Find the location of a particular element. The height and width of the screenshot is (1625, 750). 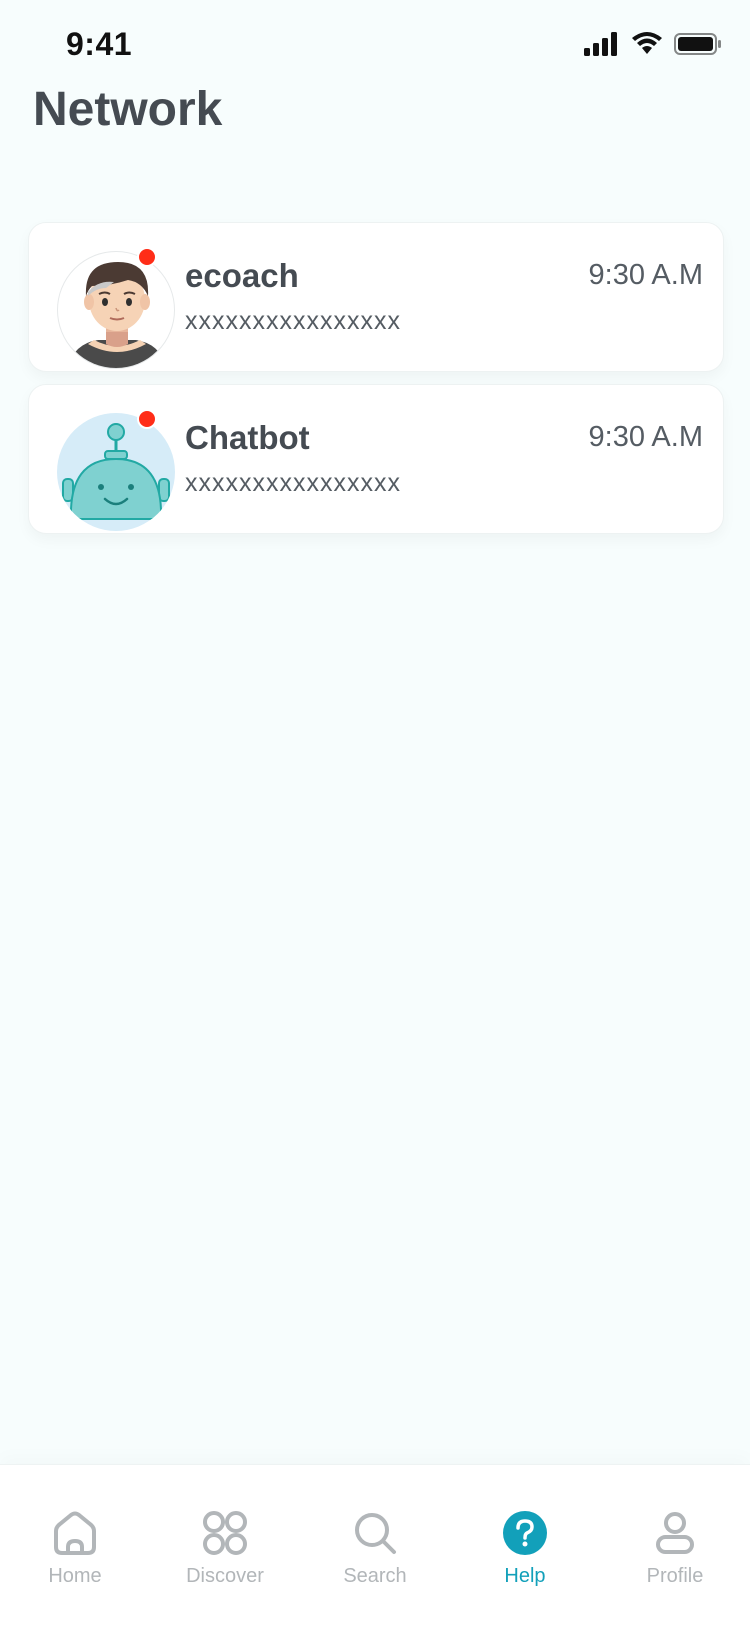

status-icons is located at coordinates (653, 44).